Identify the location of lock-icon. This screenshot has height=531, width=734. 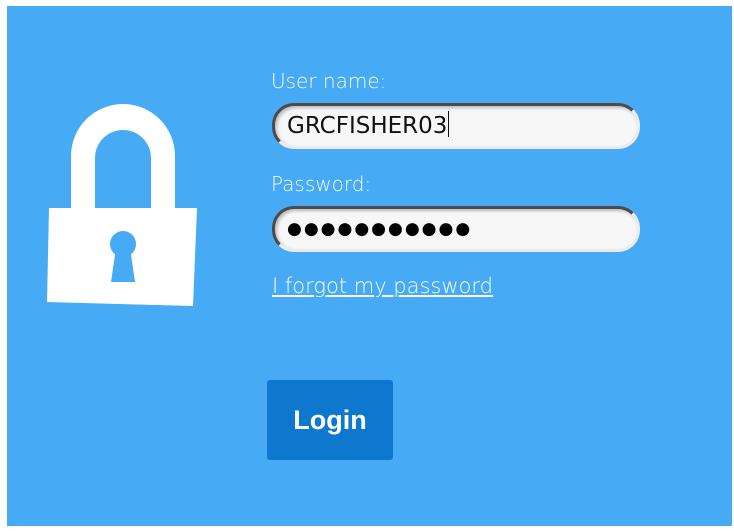
(122, 205).